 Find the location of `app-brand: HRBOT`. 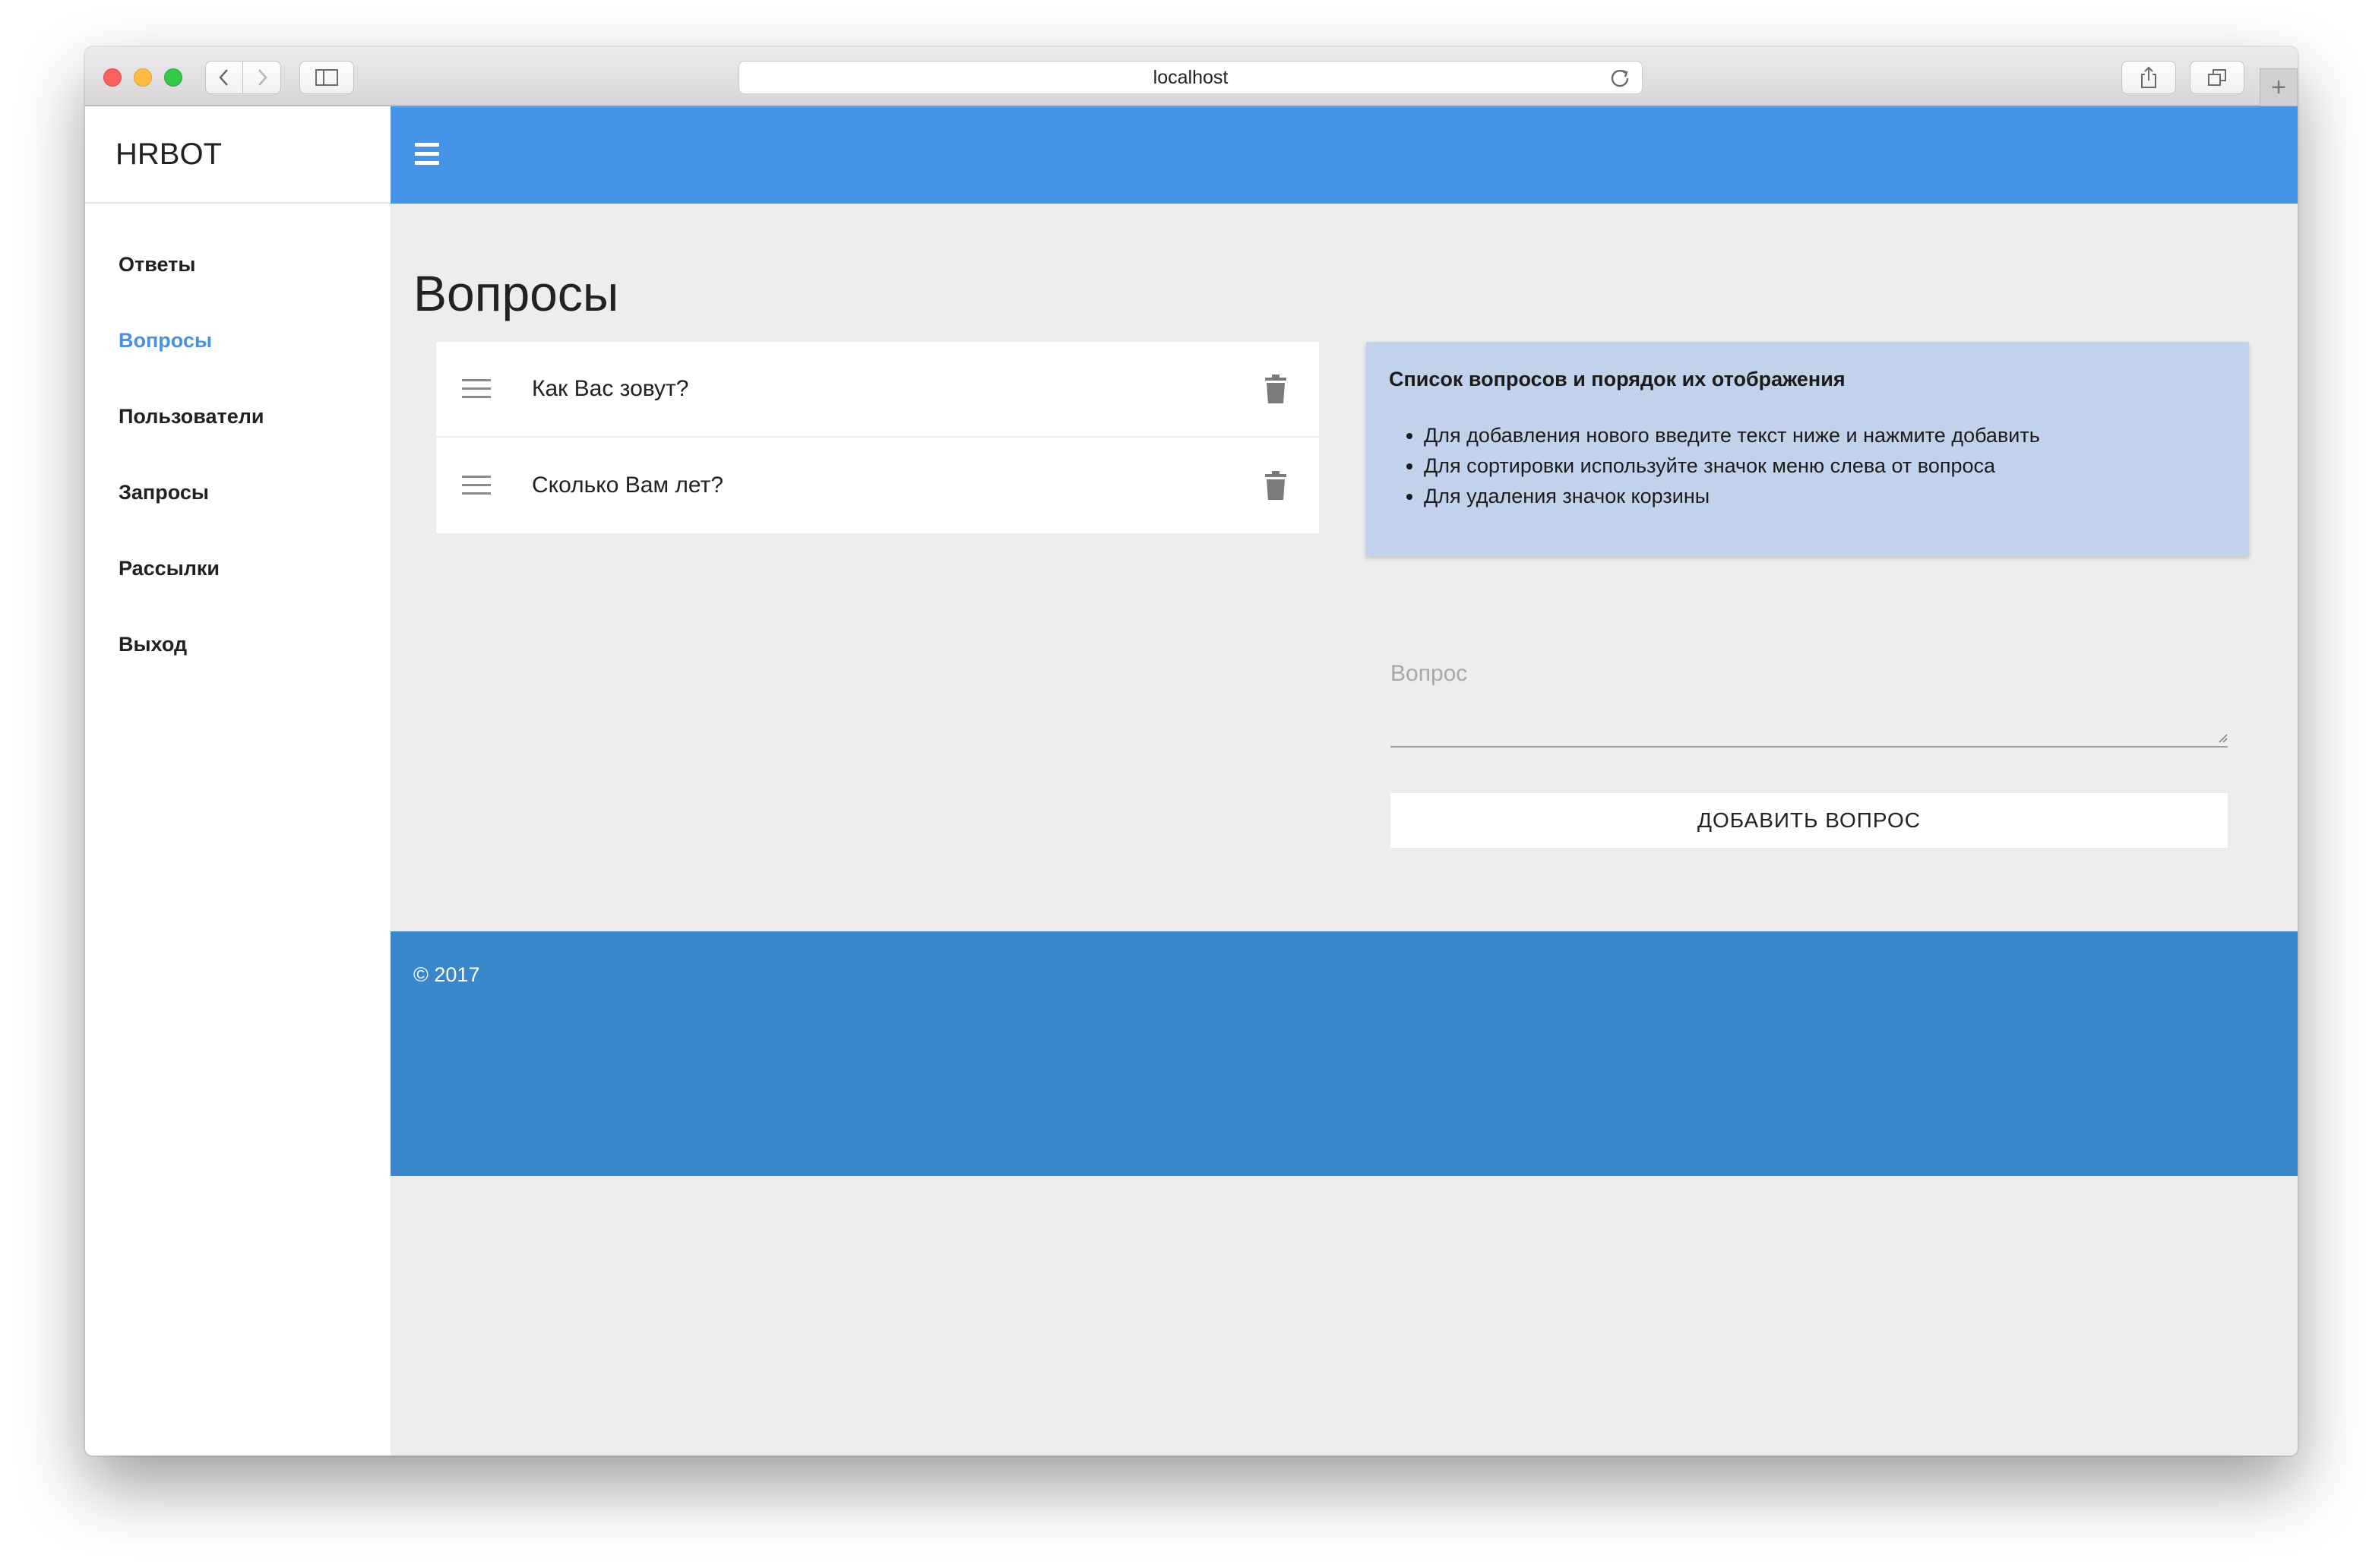

app-brand: HRBOT is located at coordinates (238, 155).